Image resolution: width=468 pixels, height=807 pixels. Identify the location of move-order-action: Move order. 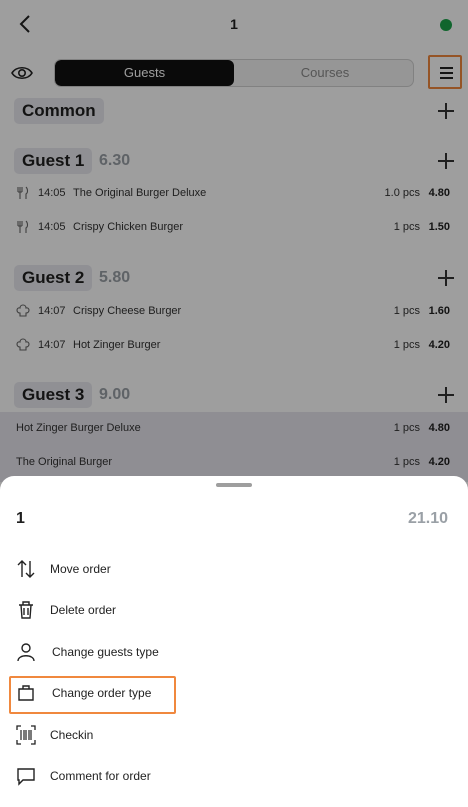
(234, 568).